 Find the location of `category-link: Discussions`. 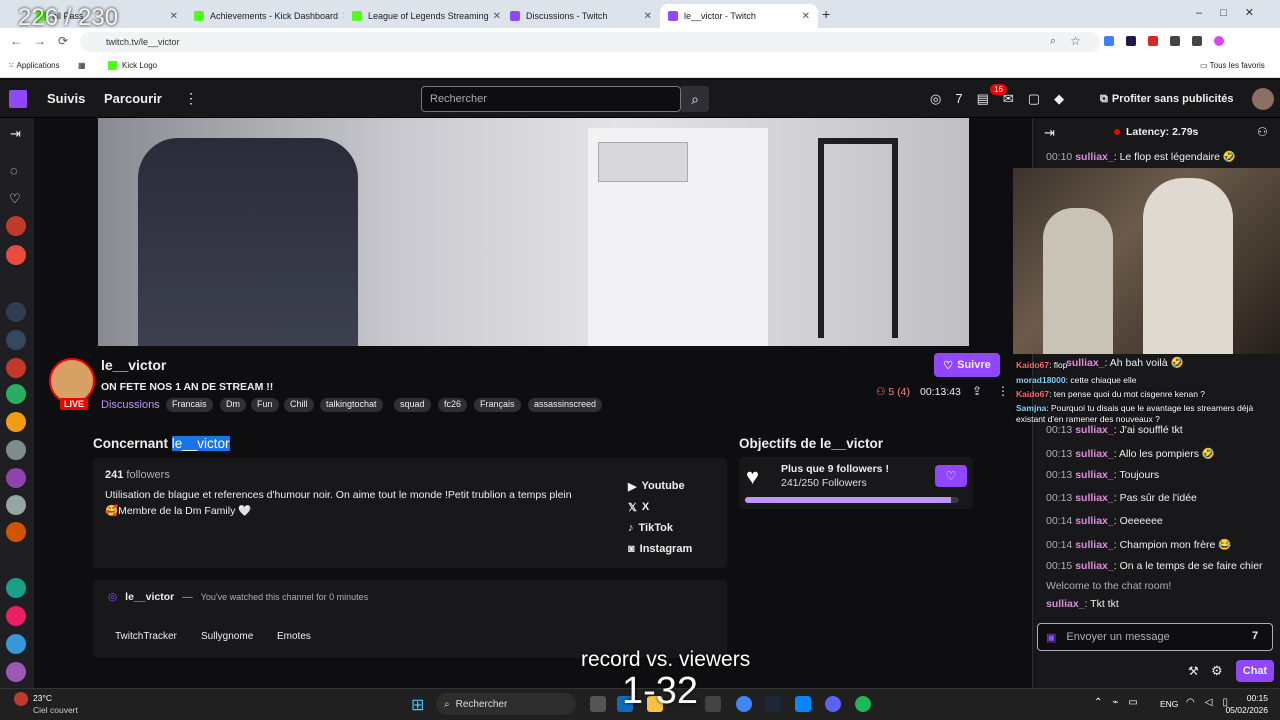

category-link: Discussions is located at coordinates (130, 405).